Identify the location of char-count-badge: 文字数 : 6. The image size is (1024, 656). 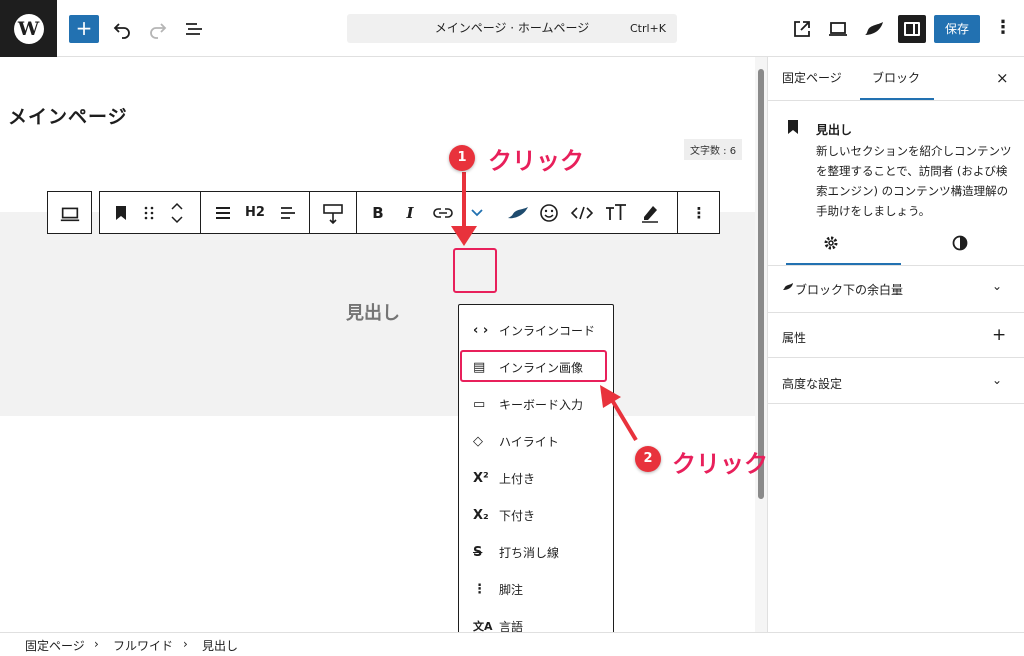
(713, 149).